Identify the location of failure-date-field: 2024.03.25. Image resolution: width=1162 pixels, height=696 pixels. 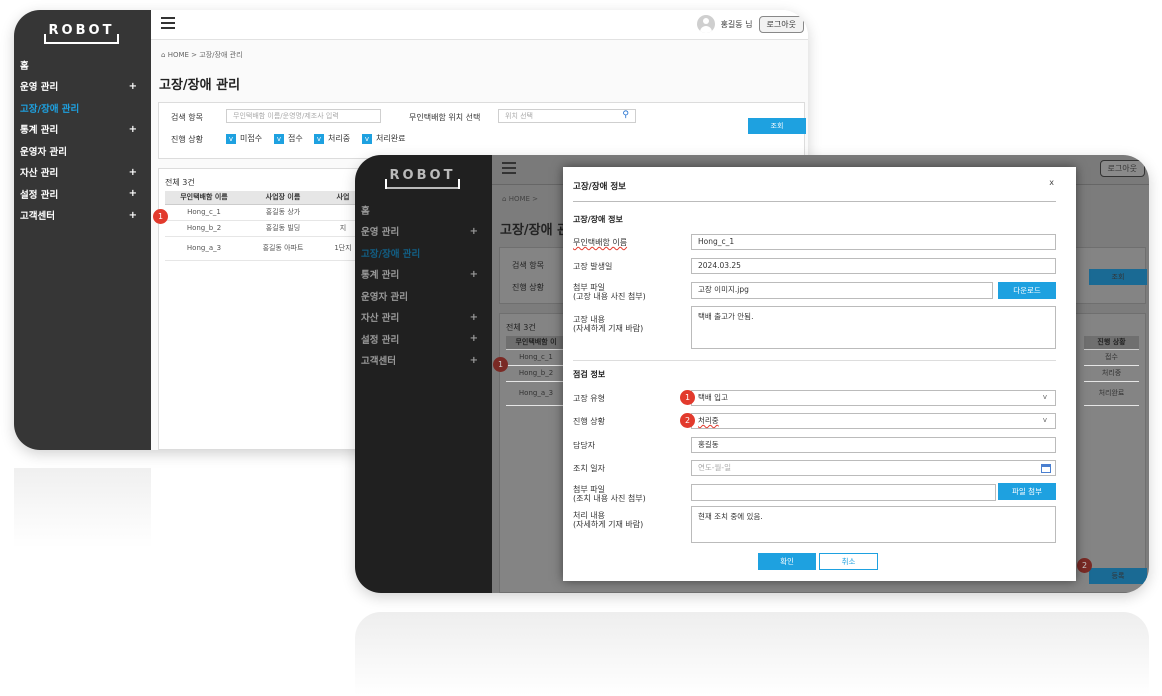
(873, 266).